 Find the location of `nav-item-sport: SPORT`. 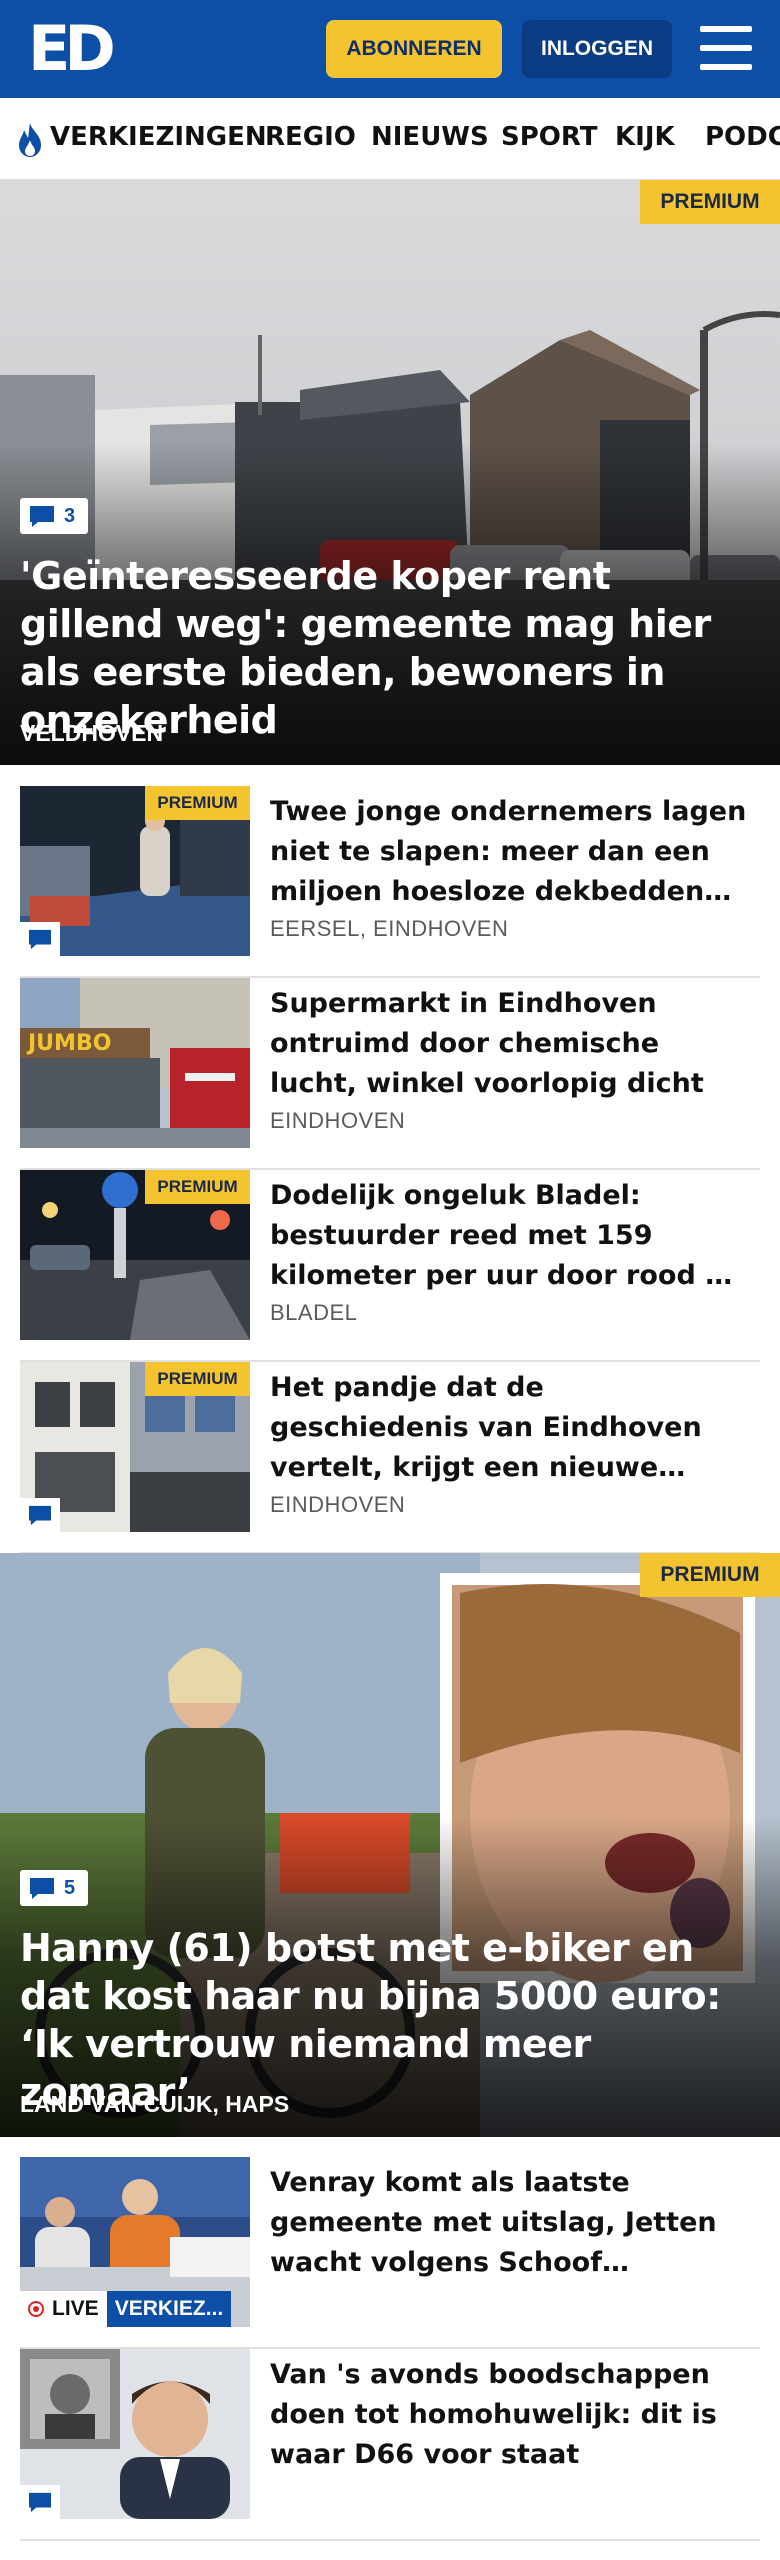

nav-item-sport: SPORT is located at coordinates (549, 137).